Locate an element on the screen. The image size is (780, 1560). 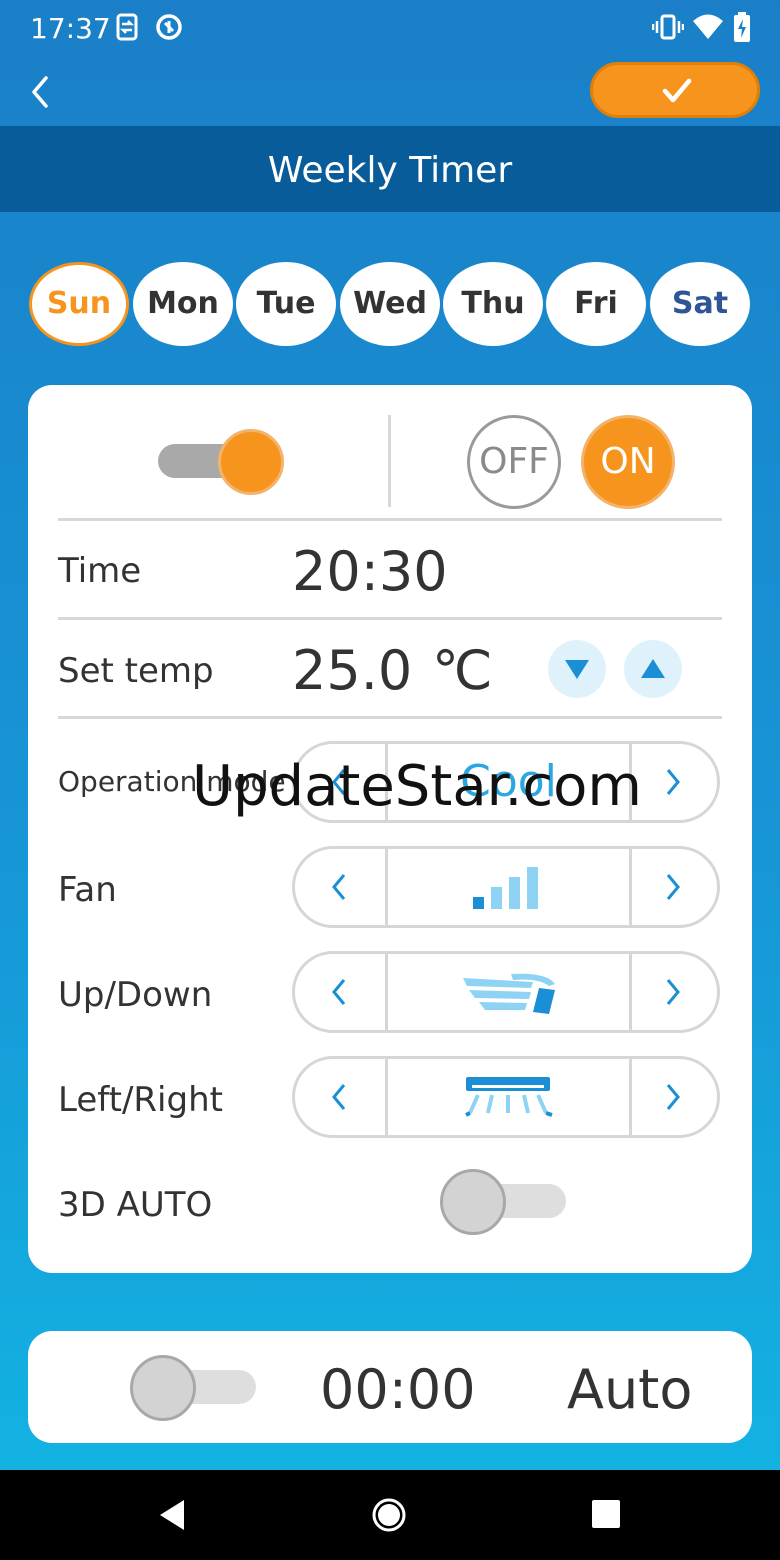
time-value: 20:30 is located at coordinates (370, 571).